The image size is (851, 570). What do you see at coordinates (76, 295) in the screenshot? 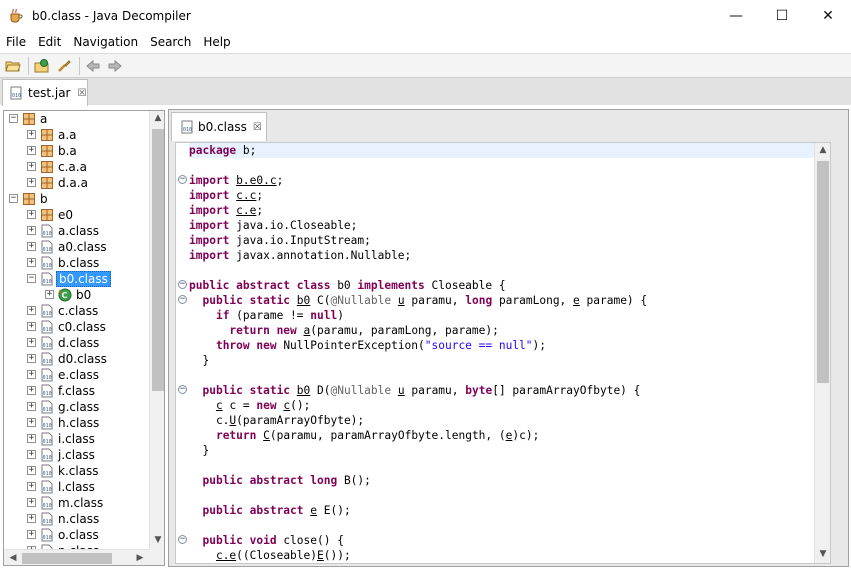
I see `tree-item: + C A b0` at bounding box center [76, 295].